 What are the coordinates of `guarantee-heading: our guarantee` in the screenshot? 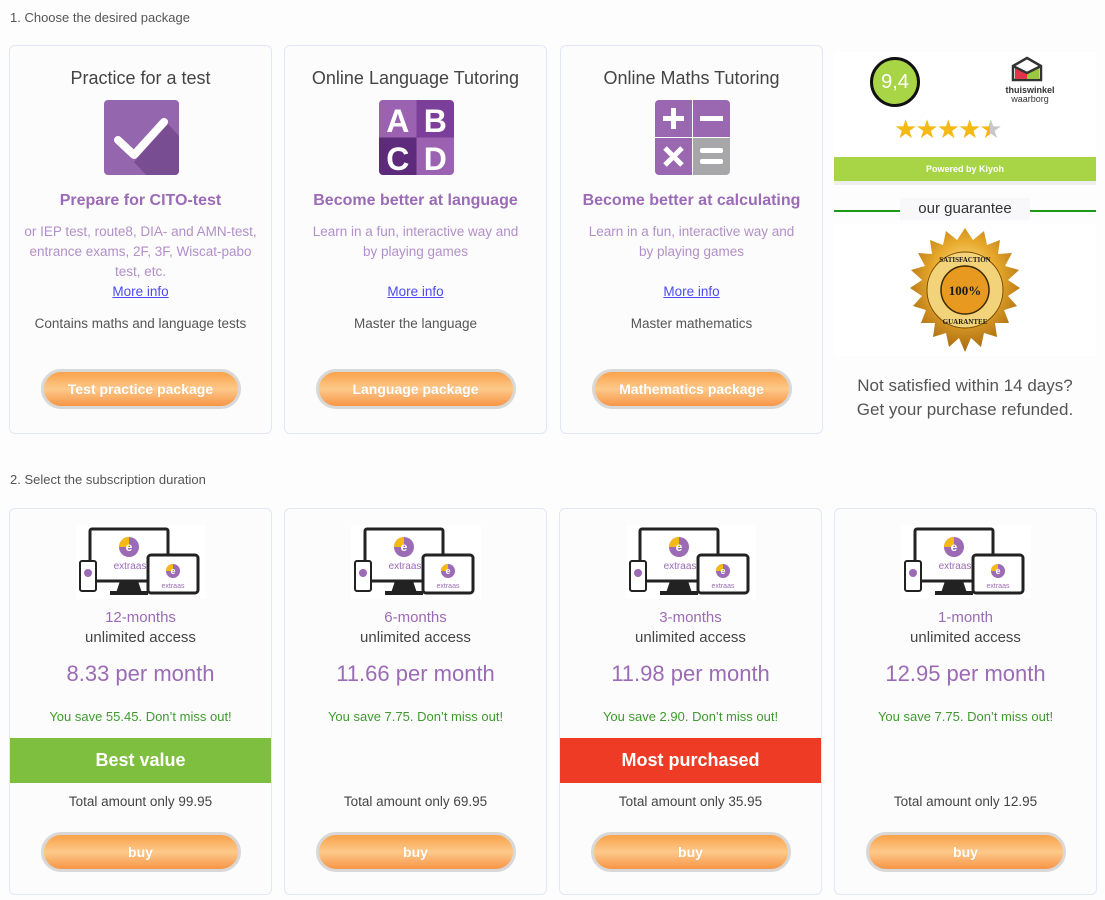 It's located at (965, 210).